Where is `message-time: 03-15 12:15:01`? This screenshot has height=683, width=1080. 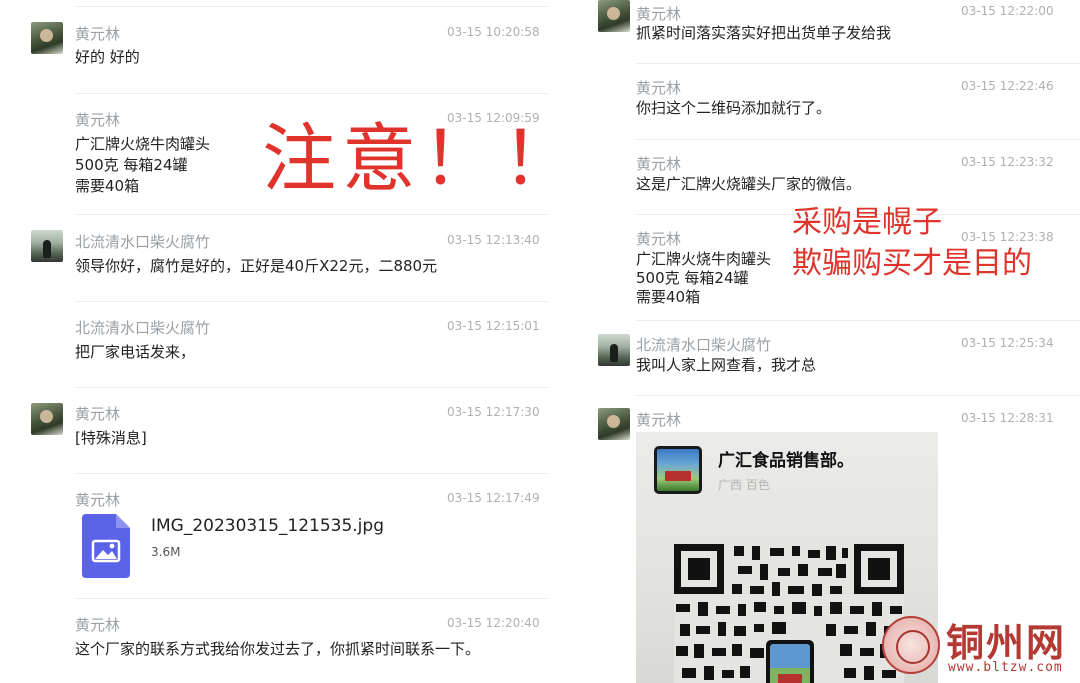 message-time: 03-15 12:15:01 is located at coordinates (493, 326).